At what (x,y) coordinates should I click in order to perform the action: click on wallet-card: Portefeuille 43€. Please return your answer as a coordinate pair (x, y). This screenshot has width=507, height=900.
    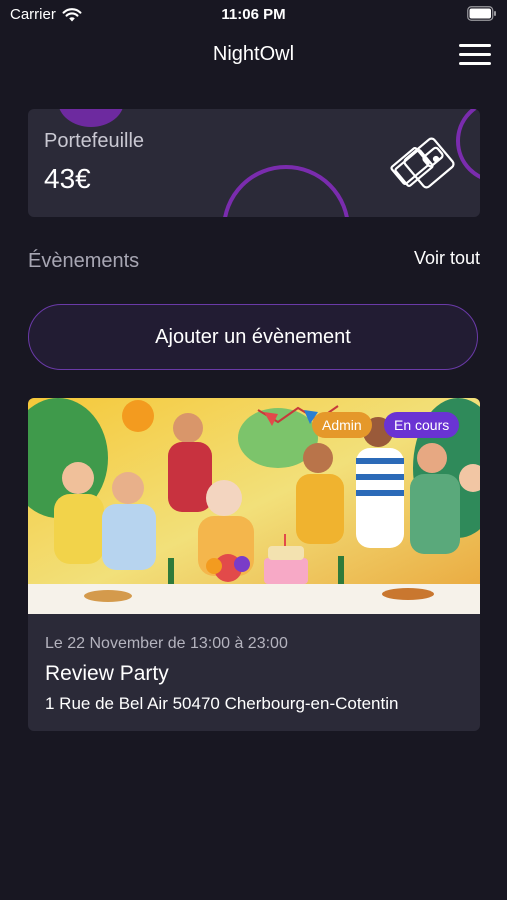
    Looking at the image, I should click on (254, 163).